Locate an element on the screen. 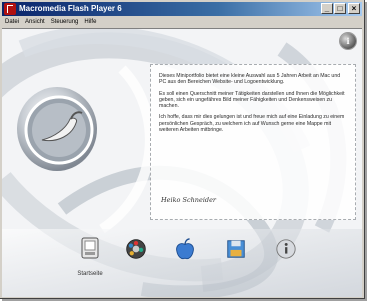 The image size is (382, 304). info-icon: i is located at coordinates (348, 41).